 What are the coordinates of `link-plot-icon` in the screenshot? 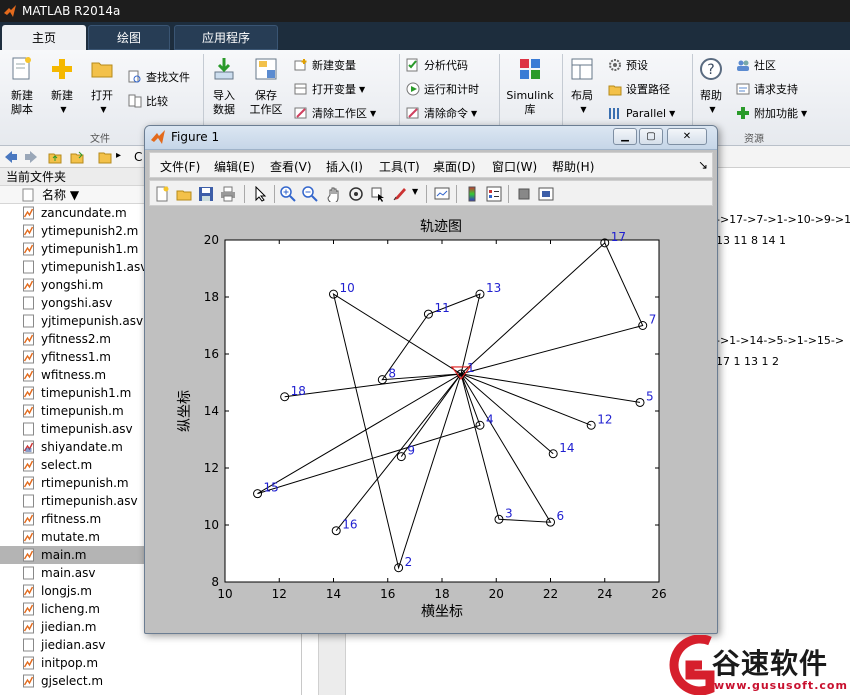 It's located at (442, 194).